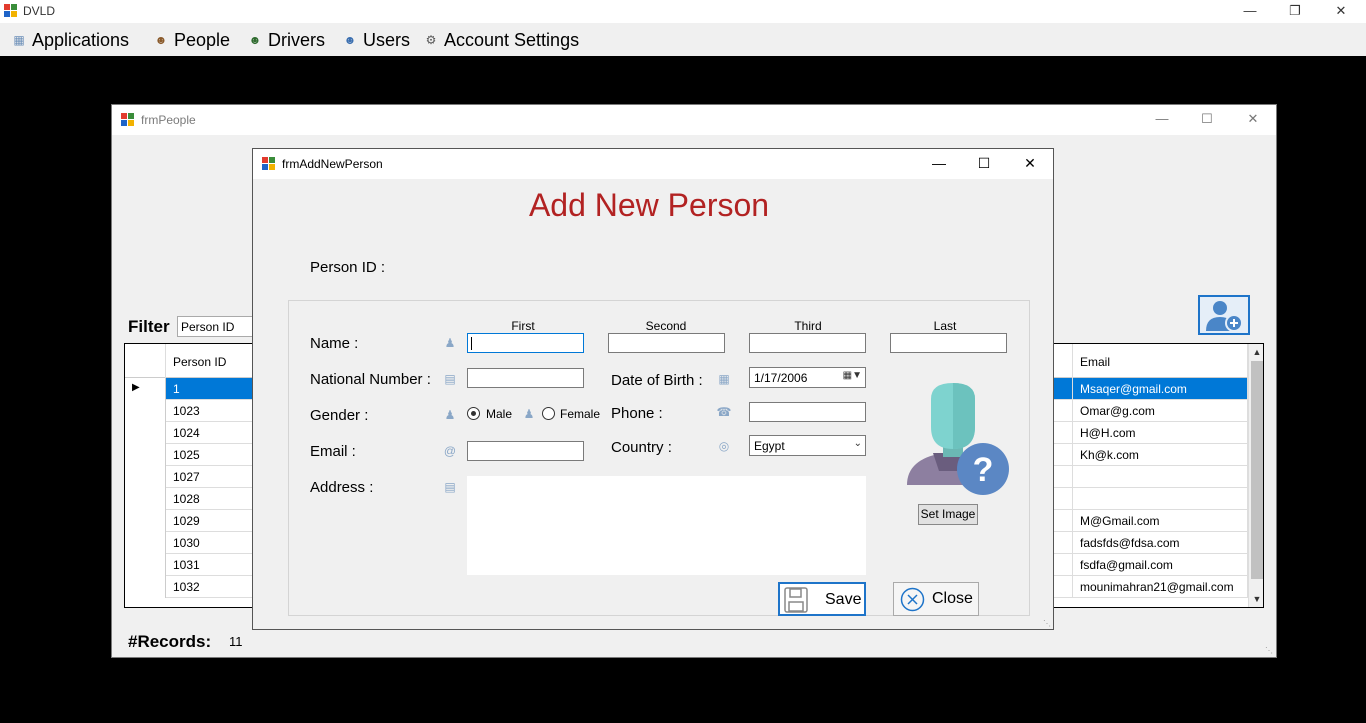 The height and width of the screenshot is (723, 1366). I want to click on email-field, so click(525, 451).